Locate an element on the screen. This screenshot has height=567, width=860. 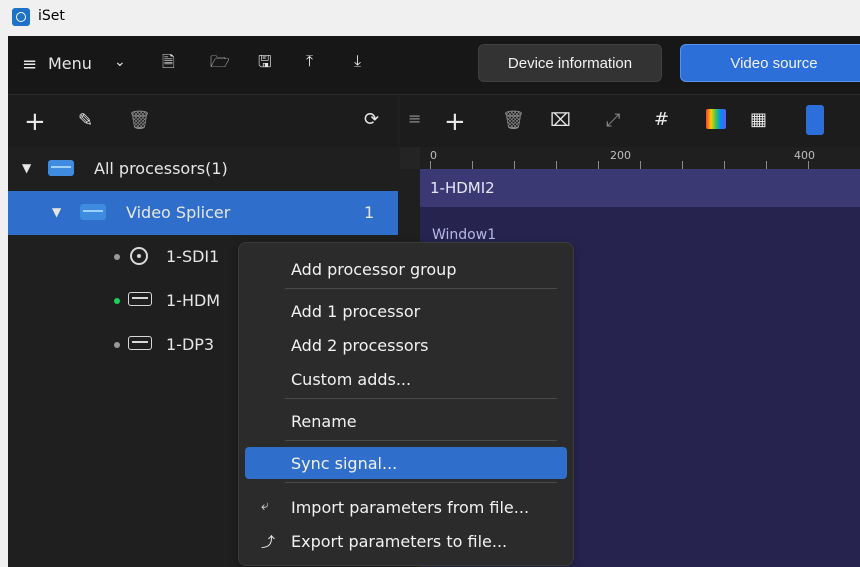
menu-item-label: Add 1 processor is located at coordinates (356, 311).